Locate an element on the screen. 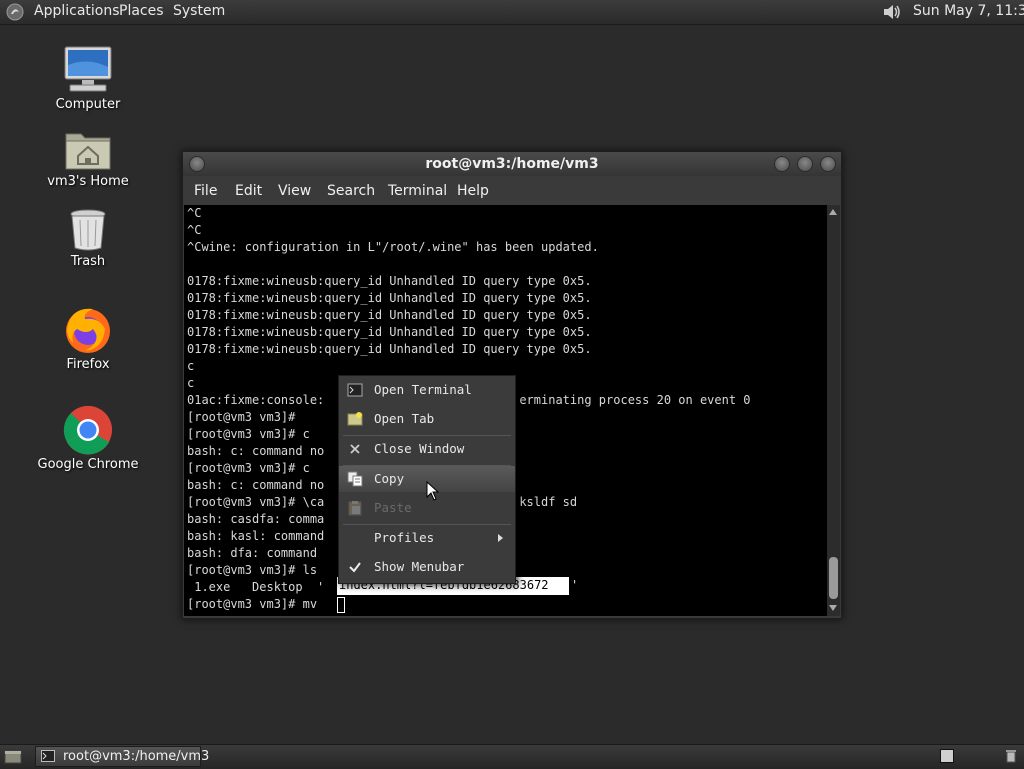  close-icon is located at coordinates (355, 449).